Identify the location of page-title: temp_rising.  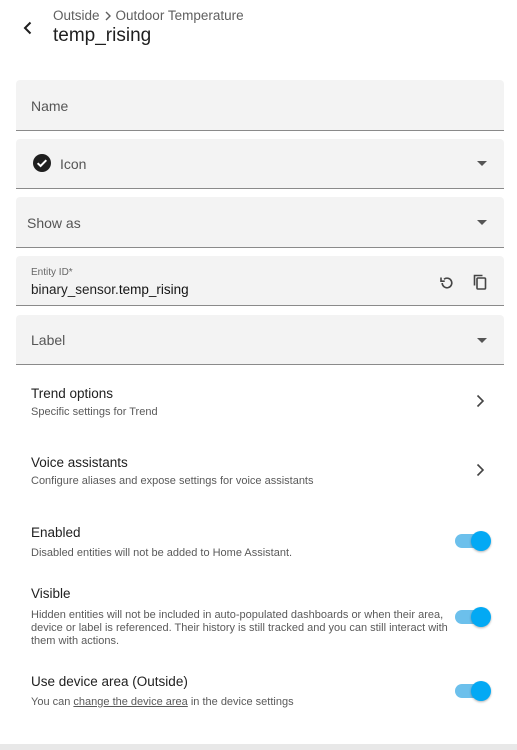
(102, 35).